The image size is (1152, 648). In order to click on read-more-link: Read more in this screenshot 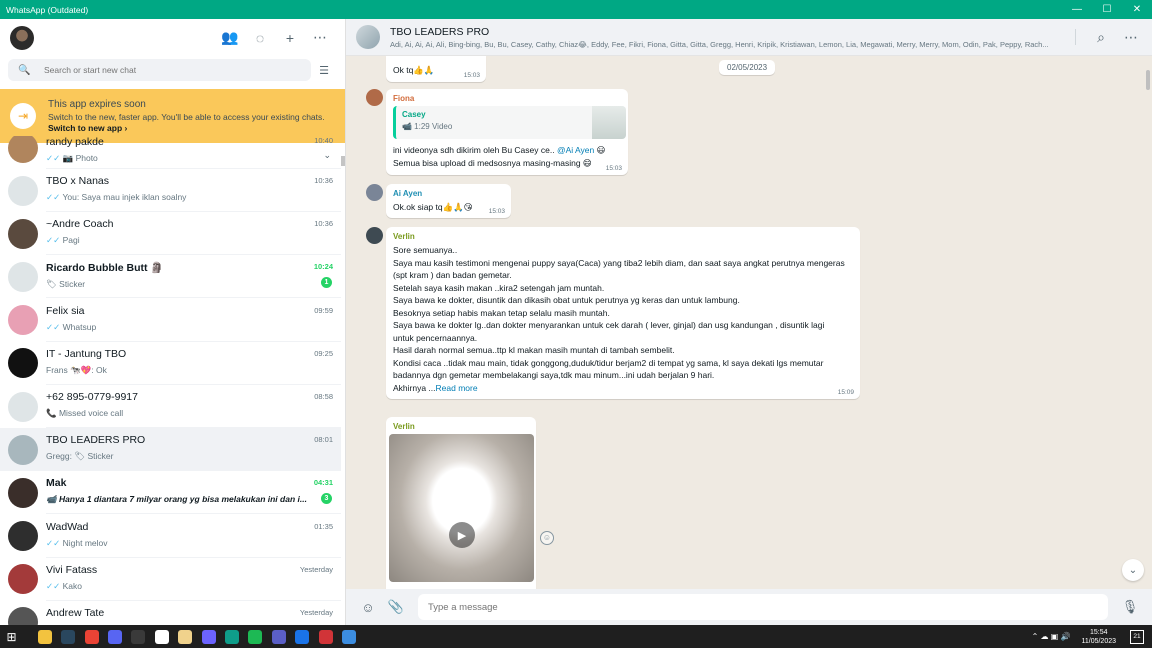, I will do `click(457, 388)`.